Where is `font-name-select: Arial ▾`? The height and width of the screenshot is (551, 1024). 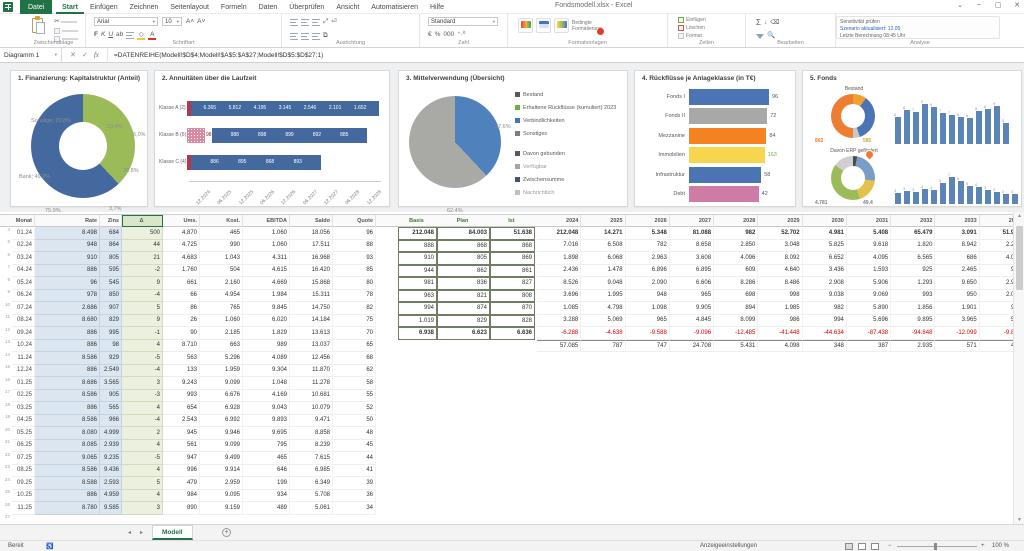 font-name-select: Arial ▾ is located at coordinates (126, 21).